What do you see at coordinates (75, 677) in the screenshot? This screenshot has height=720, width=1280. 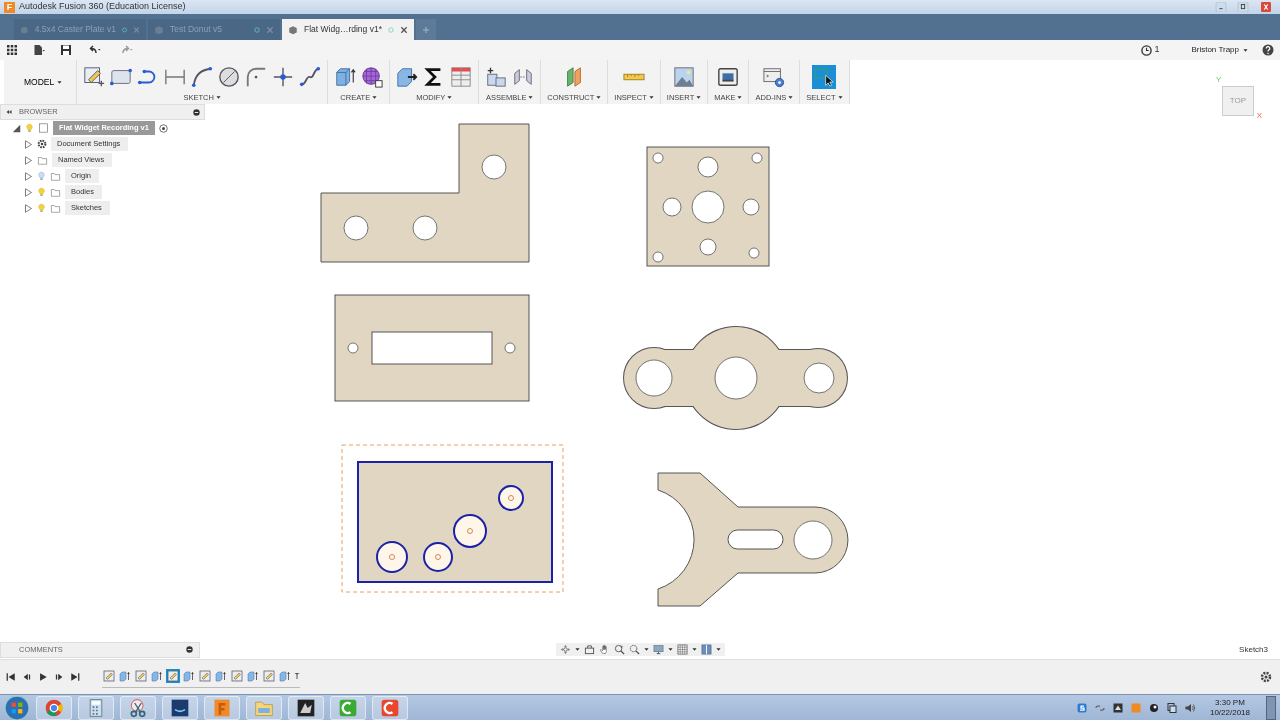 I see `skip-end-icon` at bounding box center [75, 677].